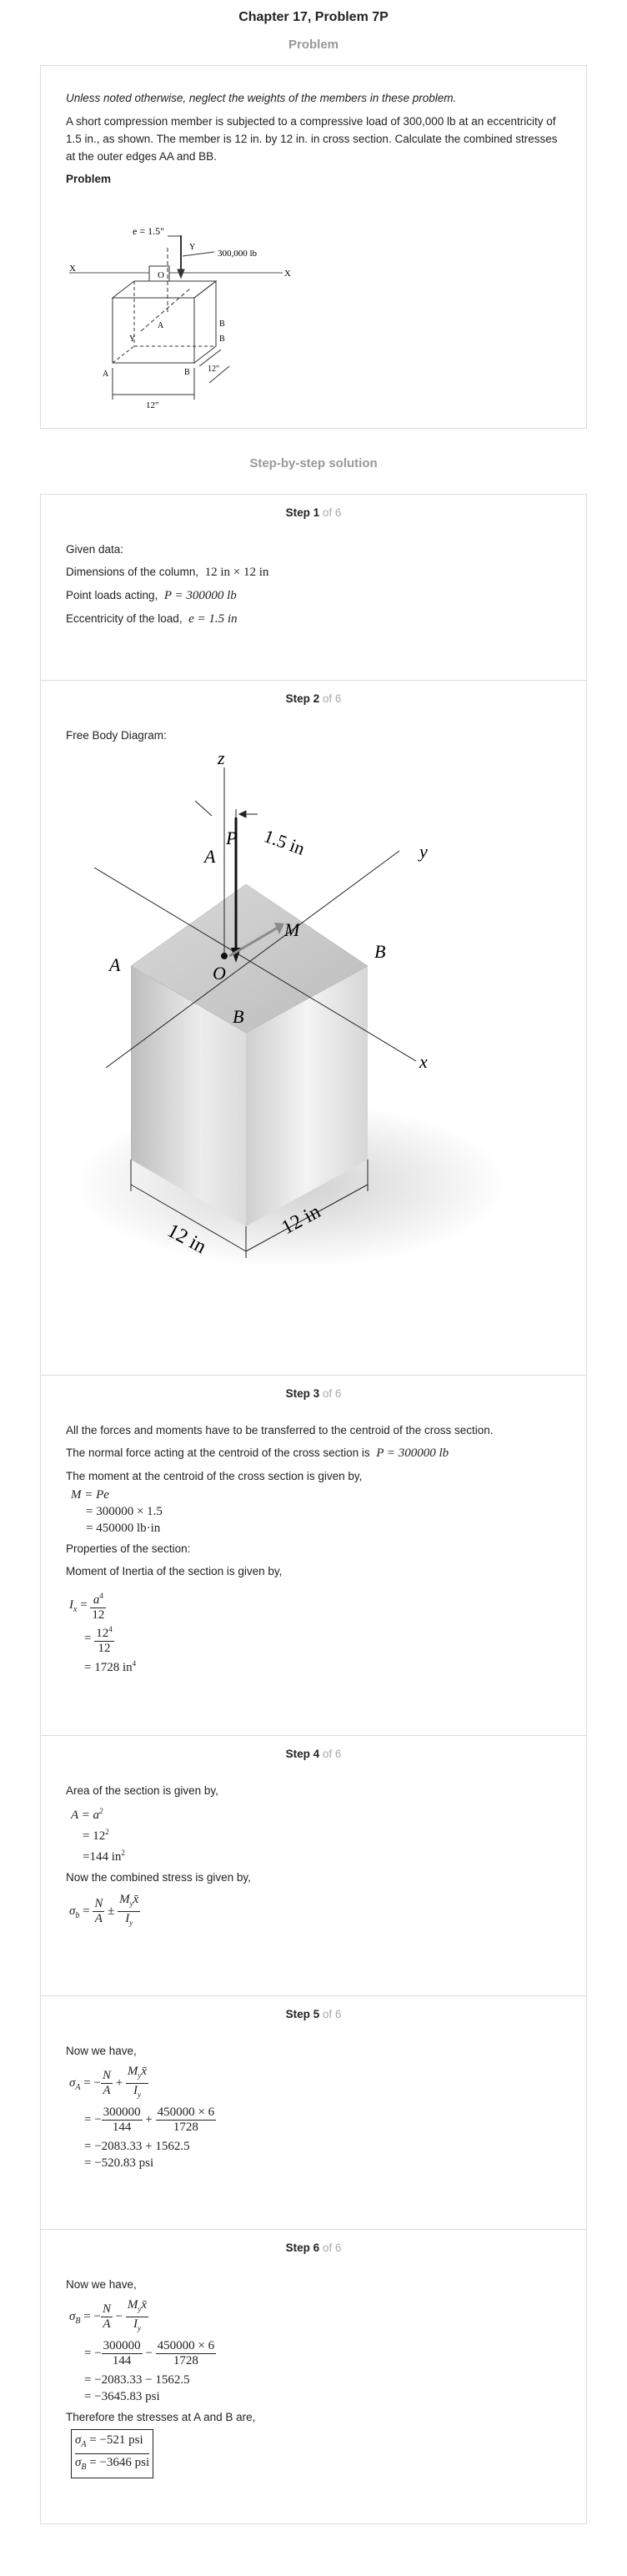 This screenshot has width=627, height=2576. Describe the element at coordinates (158, 1877) in the screenshot. I see `step-4-stress-intro: Now the combined stress is given by,` at that location.